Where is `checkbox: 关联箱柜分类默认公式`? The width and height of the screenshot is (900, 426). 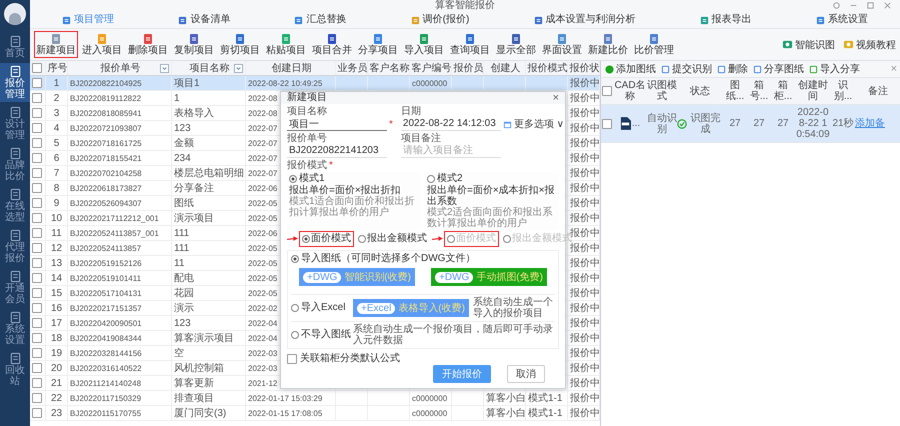 checkbox: 关联箱柜分类默认公式 is located at coordinates (423, 359).